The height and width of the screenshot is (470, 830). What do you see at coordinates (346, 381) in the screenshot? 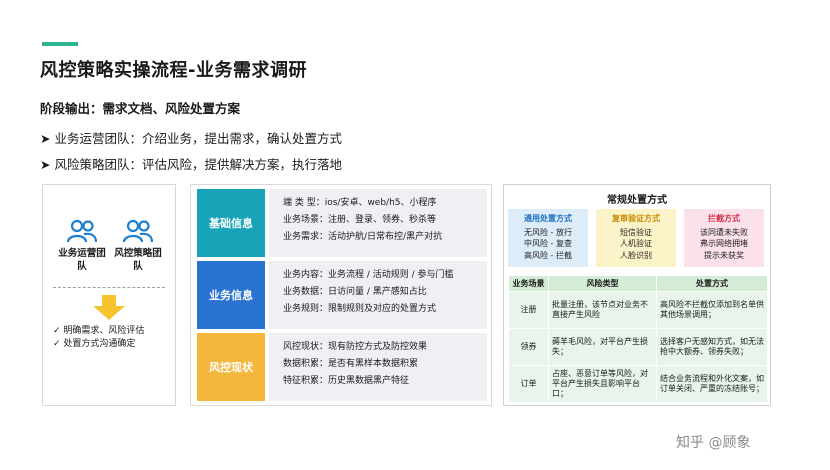
I see `info-line: 特征积累：历史黑数据黑产特征` at bounding box center [346, 381].